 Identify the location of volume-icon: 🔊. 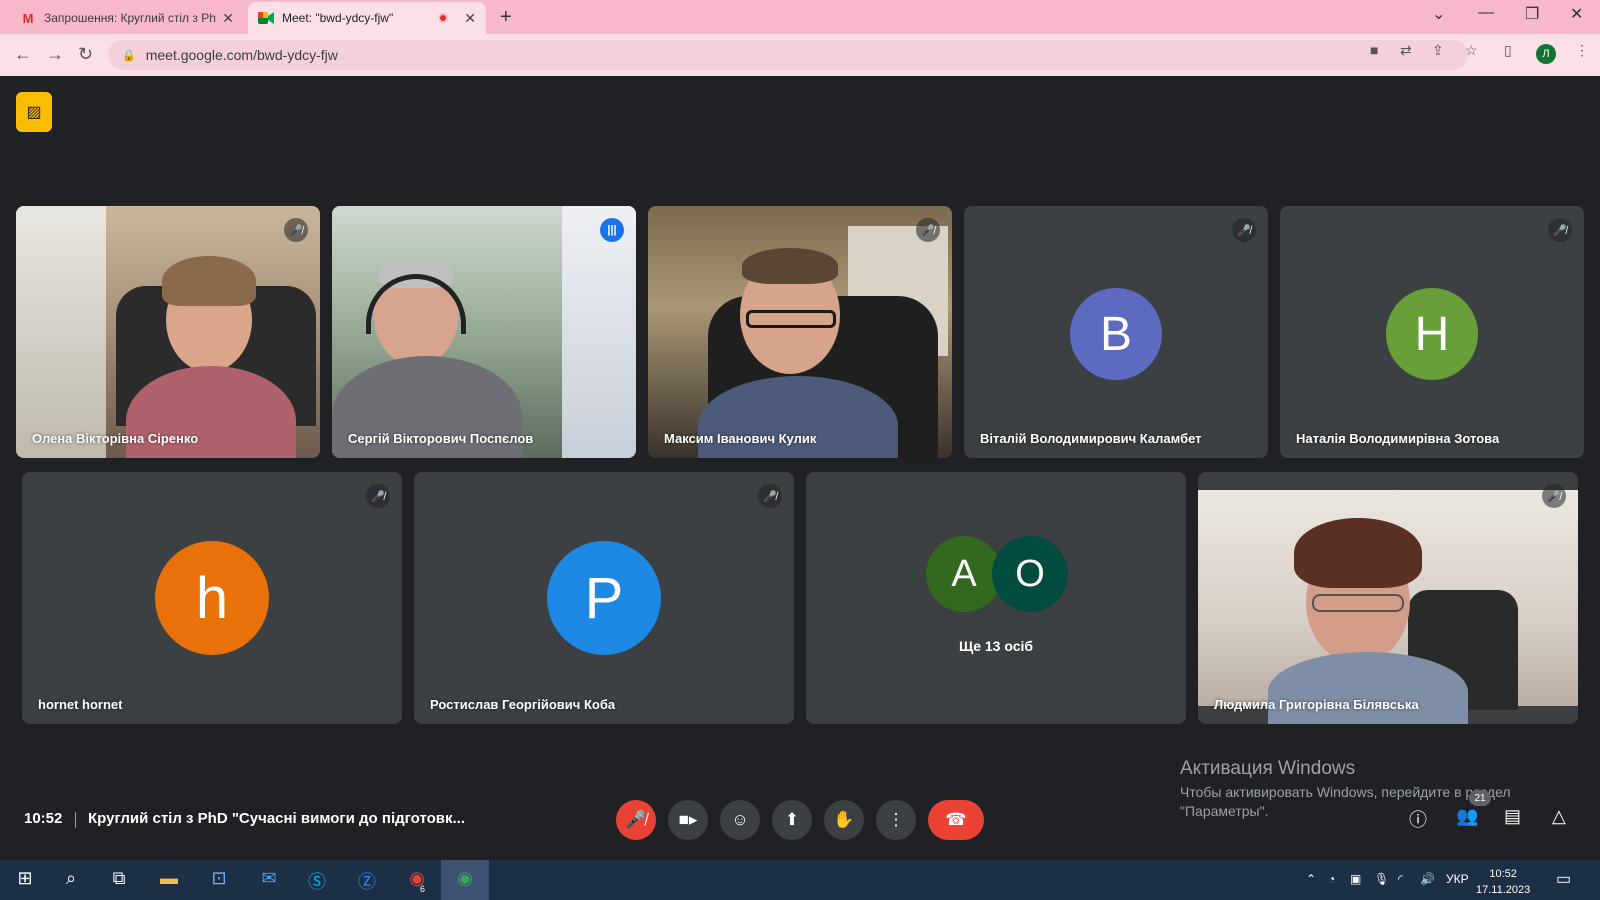
(1427, 879).